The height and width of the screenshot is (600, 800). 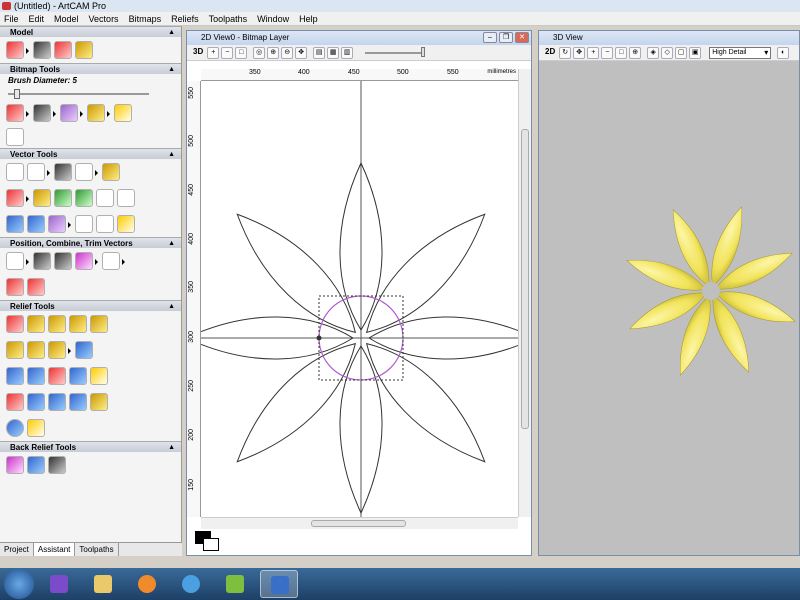 What do you see at coordinates (15, 137) in the screenshot?
I see `pen-tool-icon` at bounding box center [15, 137].